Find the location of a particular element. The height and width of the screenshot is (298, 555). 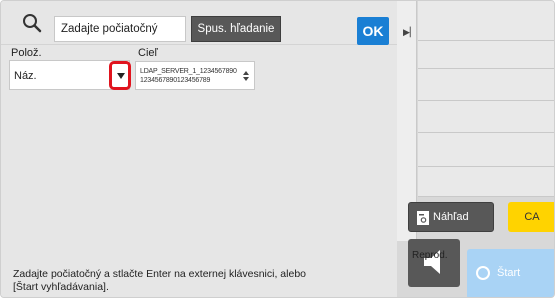

destination-label: Cieľ is located at coordinates (148, 53).